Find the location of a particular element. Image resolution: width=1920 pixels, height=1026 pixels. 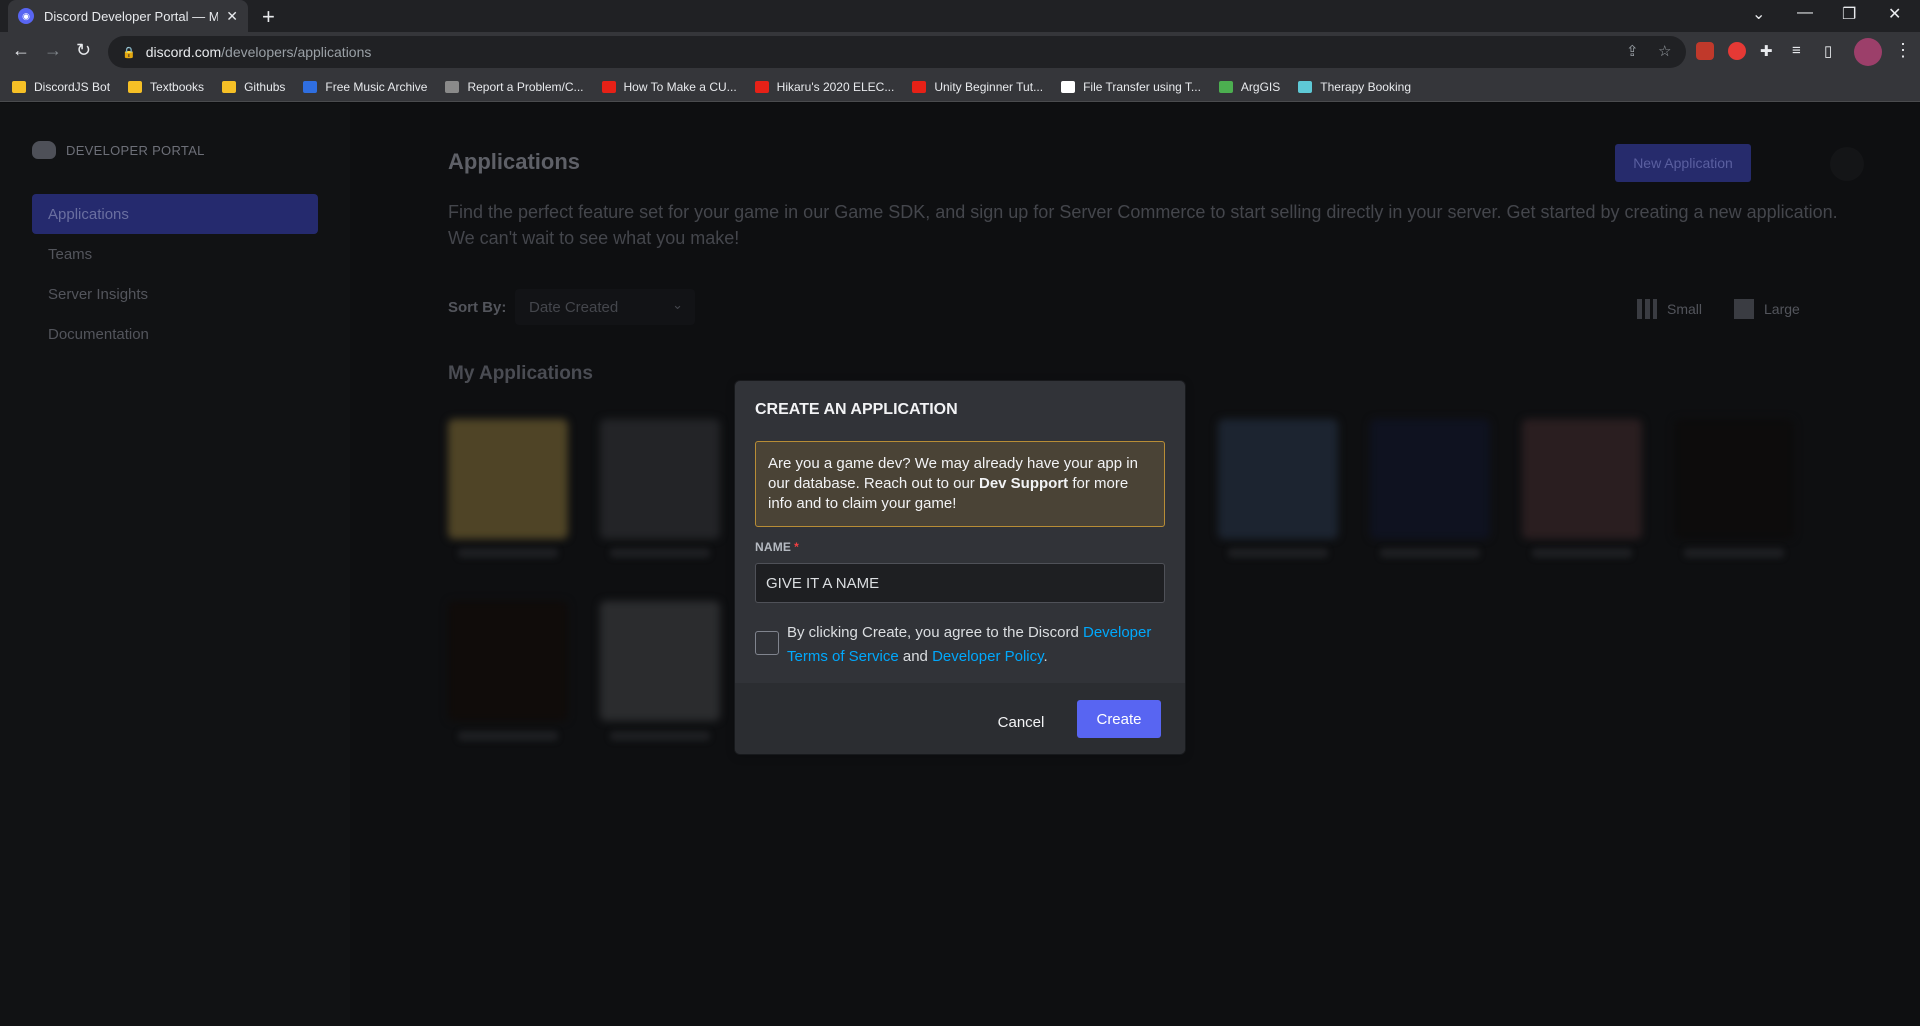

bookmark-item: Therapy Booking is located at coordinates (1354, 87).